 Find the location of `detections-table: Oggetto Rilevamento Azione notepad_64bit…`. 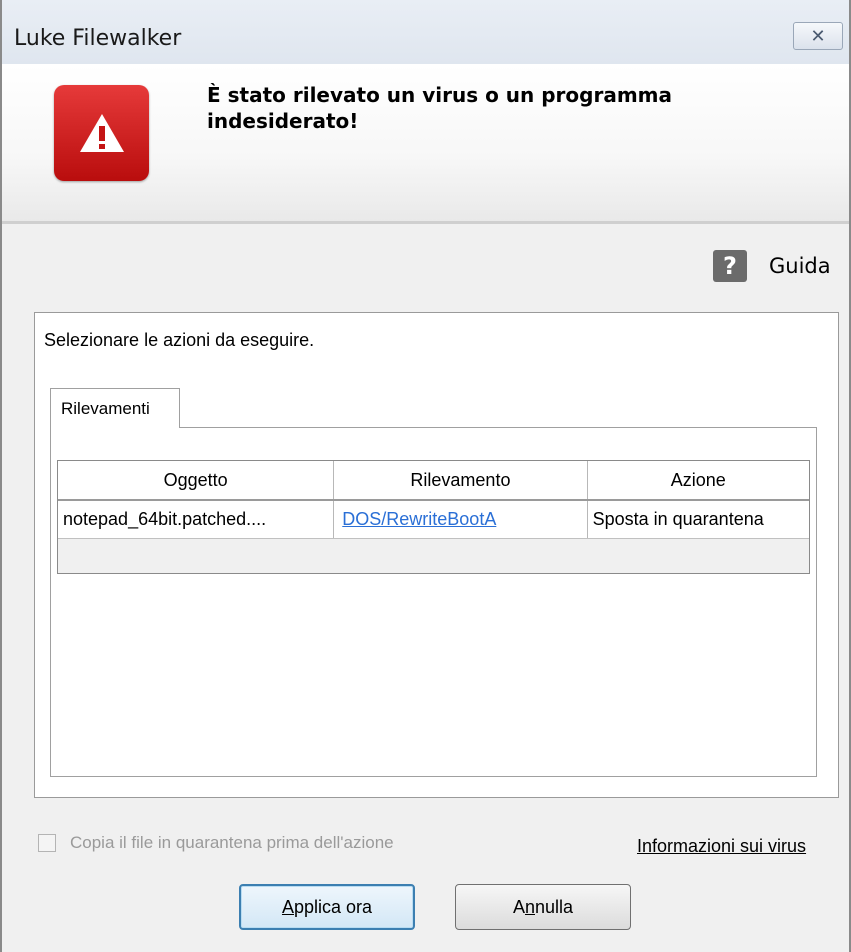

detections-table: Oggetto Rilevamento Azione notepad_64bit… is located at coordinates (433, 517).